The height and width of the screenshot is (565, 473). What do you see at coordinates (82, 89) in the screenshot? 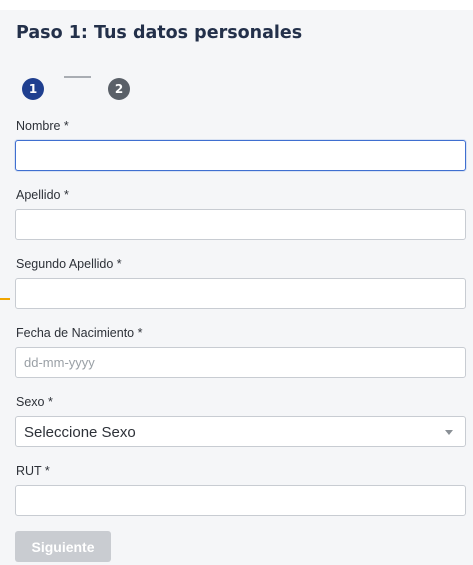
I see `stepper: 1 2` at bounding box center [82, 89].